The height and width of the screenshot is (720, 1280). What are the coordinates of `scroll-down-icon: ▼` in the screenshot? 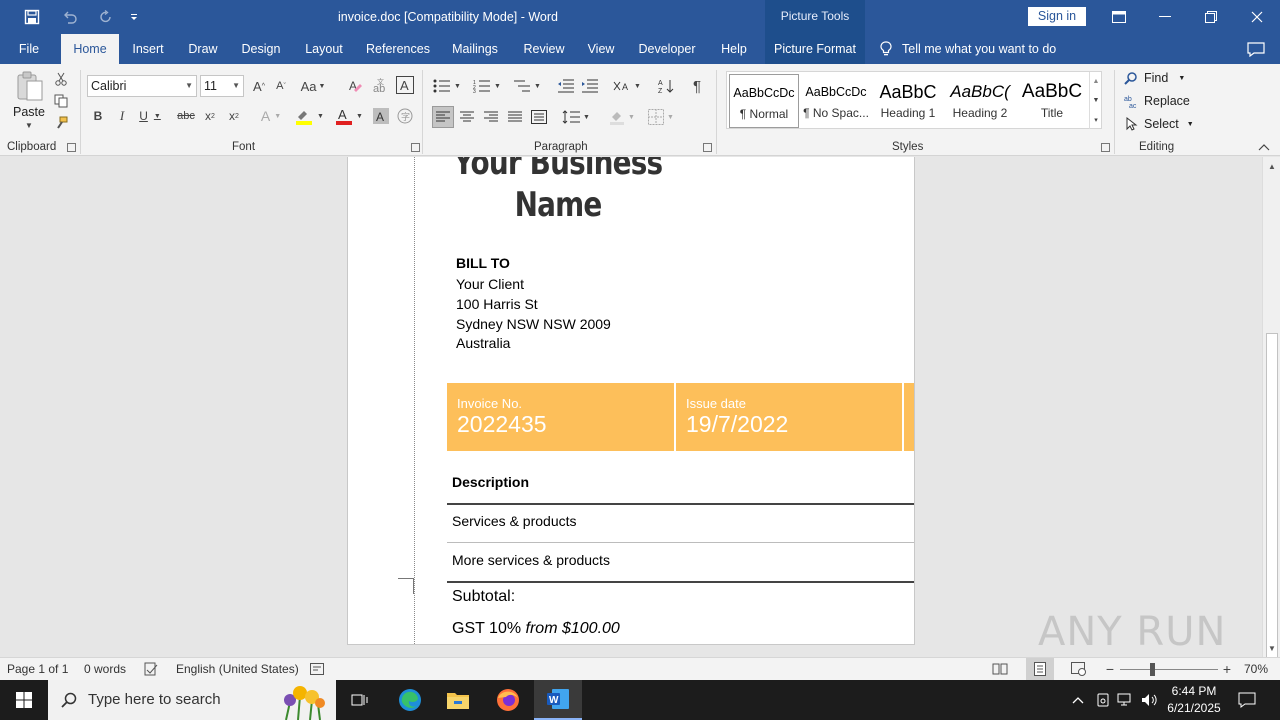 It's located at (1272, 648).